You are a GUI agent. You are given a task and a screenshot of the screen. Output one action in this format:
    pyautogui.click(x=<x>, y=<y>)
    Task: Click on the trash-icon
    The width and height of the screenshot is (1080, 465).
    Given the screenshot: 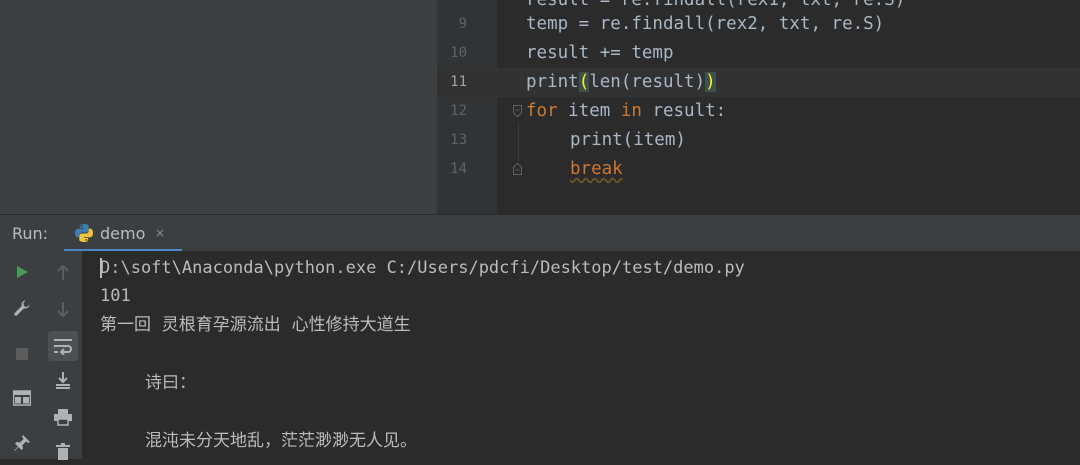 What is the action you would take?
    pyautogui.click(x=63, y=451)
    